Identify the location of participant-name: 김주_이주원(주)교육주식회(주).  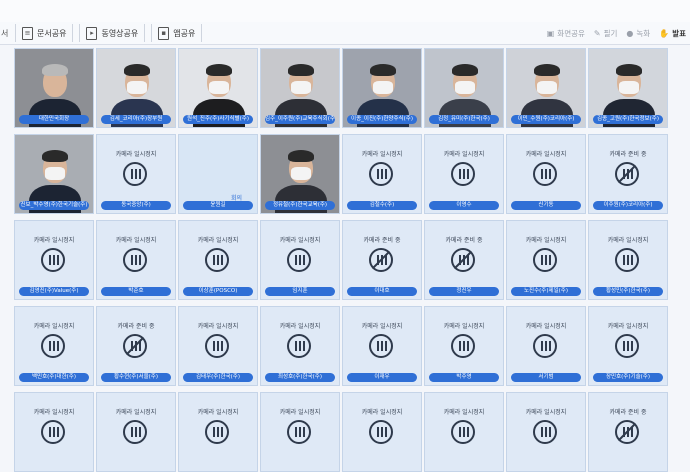
(300, 119).